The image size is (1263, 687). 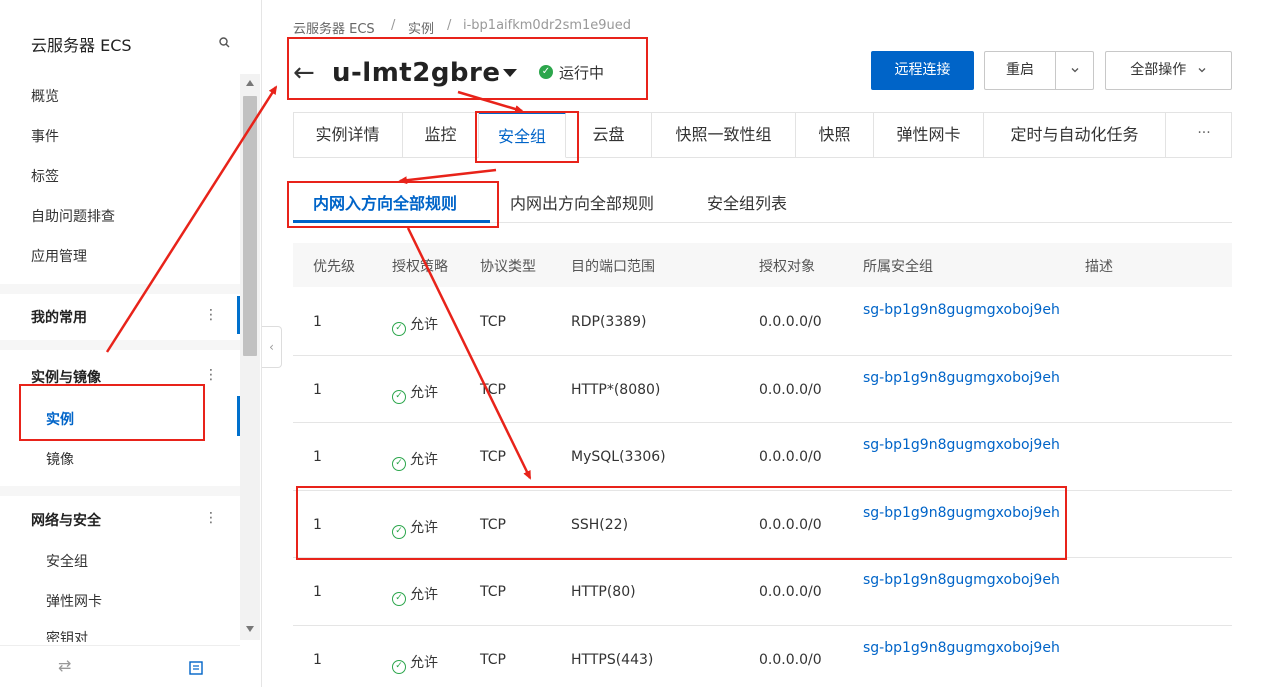 What do you see at coordinates (334, 27) in the screenshot?
I see `breadcrumb-item: 云服务器 ECS` at bounding box center [334, 27].